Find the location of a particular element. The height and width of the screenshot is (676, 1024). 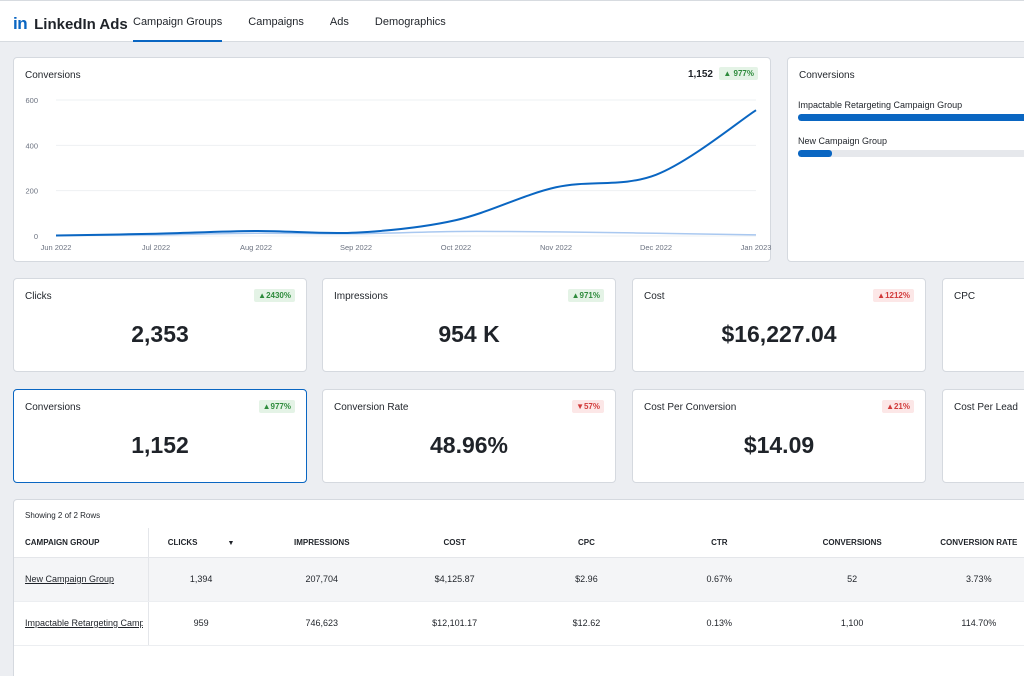

y-tick-label: 600 is located at coordinates (31, 100).